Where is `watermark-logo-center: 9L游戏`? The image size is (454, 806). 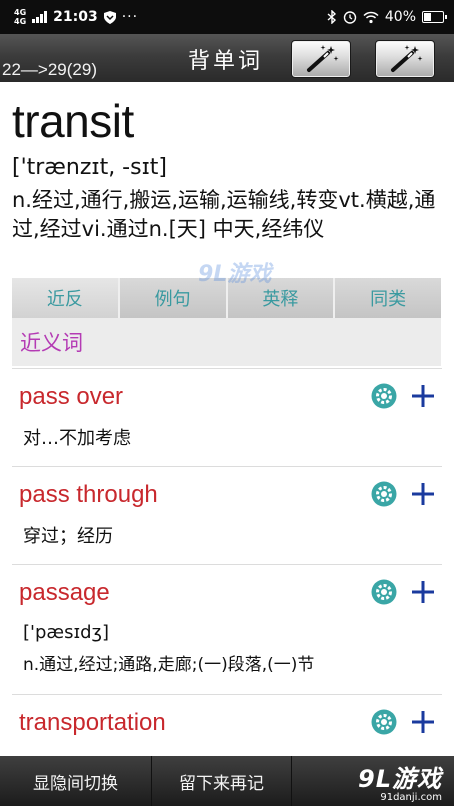
watermark-logo-center: 9L游戏 is located at coordinates (235, 274).